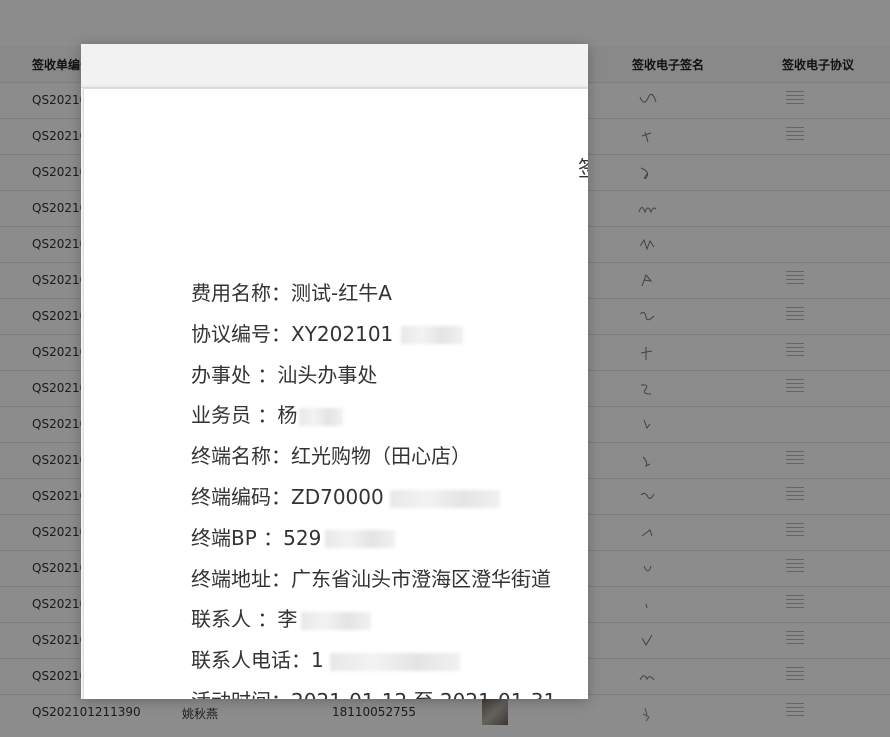 This screenshot has height=737, width=890. Describe the element at coordinates (317, 660) in the screenshot. I see `field-value: 1` at that location.